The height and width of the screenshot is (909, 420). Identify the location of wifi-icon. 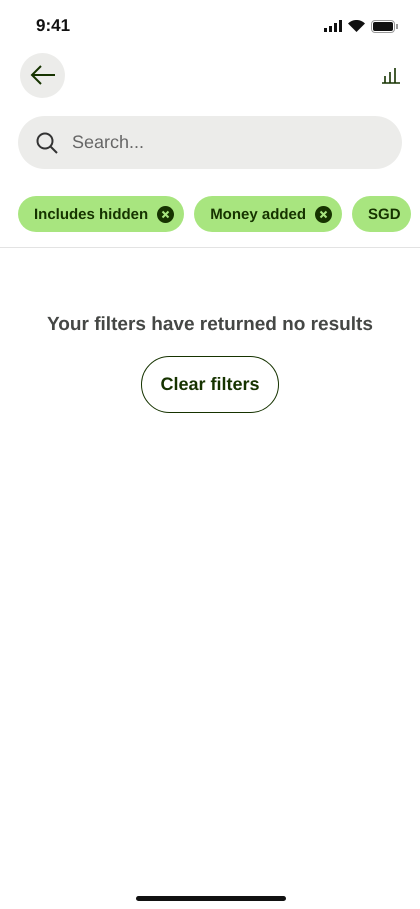
(356, 26).